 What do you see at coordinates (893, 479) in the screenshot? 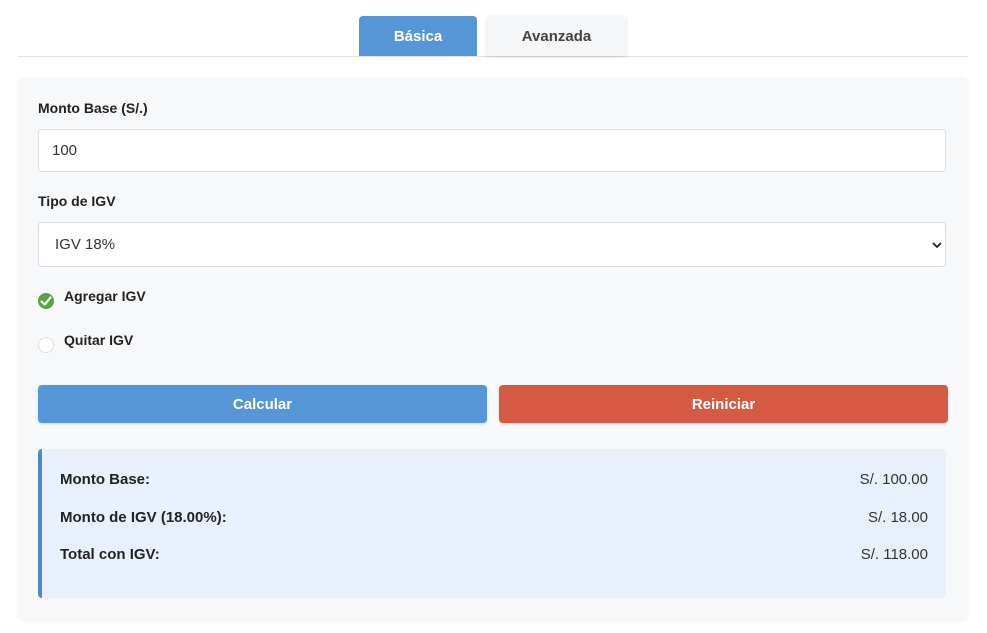
I see `result-value: S/. 100.00` at bounding box center [893, 479].